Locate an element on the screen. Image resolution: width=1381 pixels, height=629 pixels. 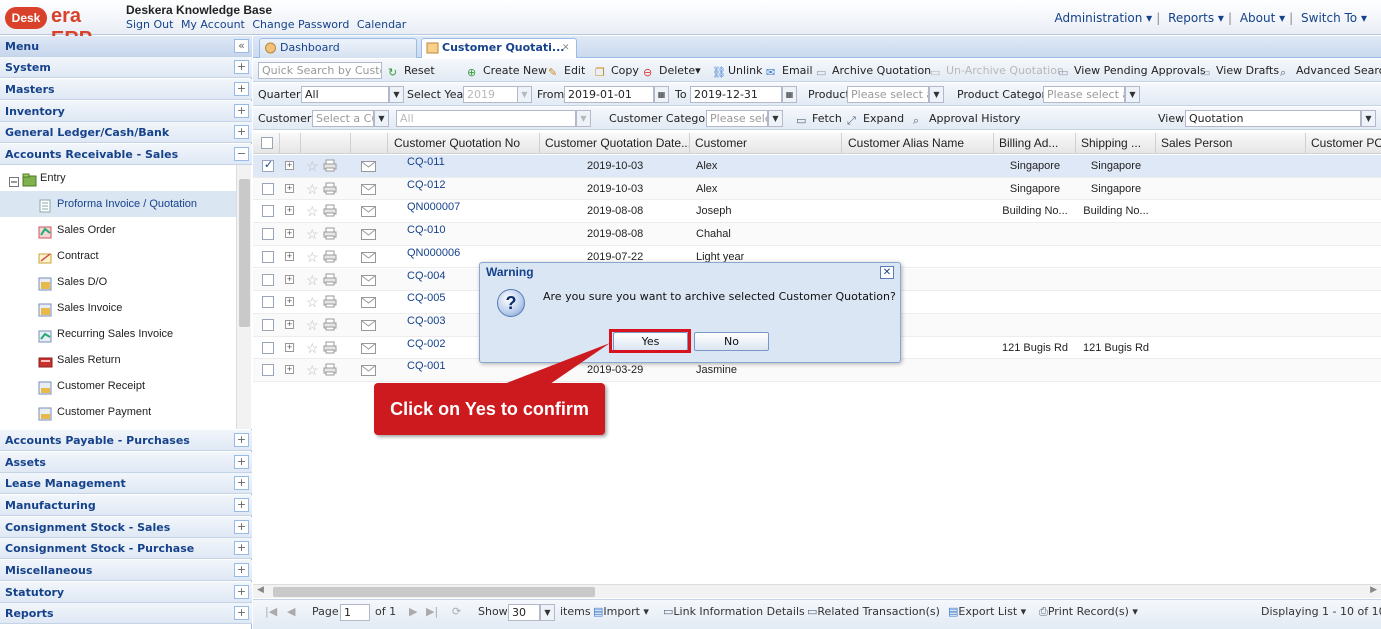
tree-item-customer-payment: Customer Payment is located at coordinates (118, 412).